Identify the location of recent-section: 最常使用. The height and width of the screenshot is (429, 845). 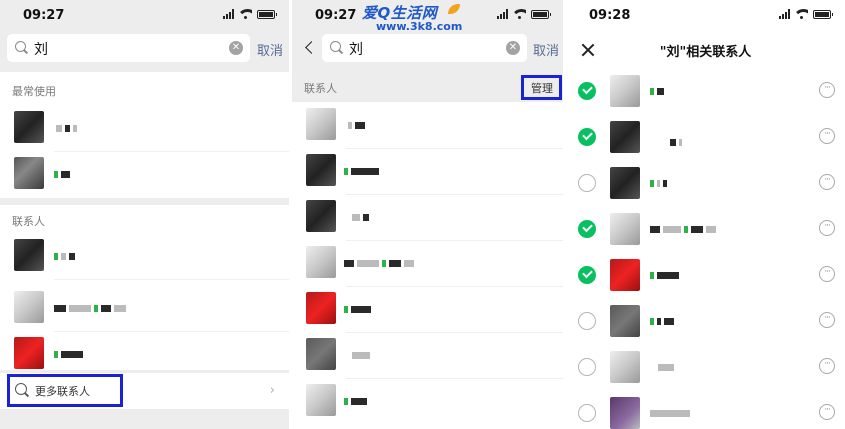
(144, 135).